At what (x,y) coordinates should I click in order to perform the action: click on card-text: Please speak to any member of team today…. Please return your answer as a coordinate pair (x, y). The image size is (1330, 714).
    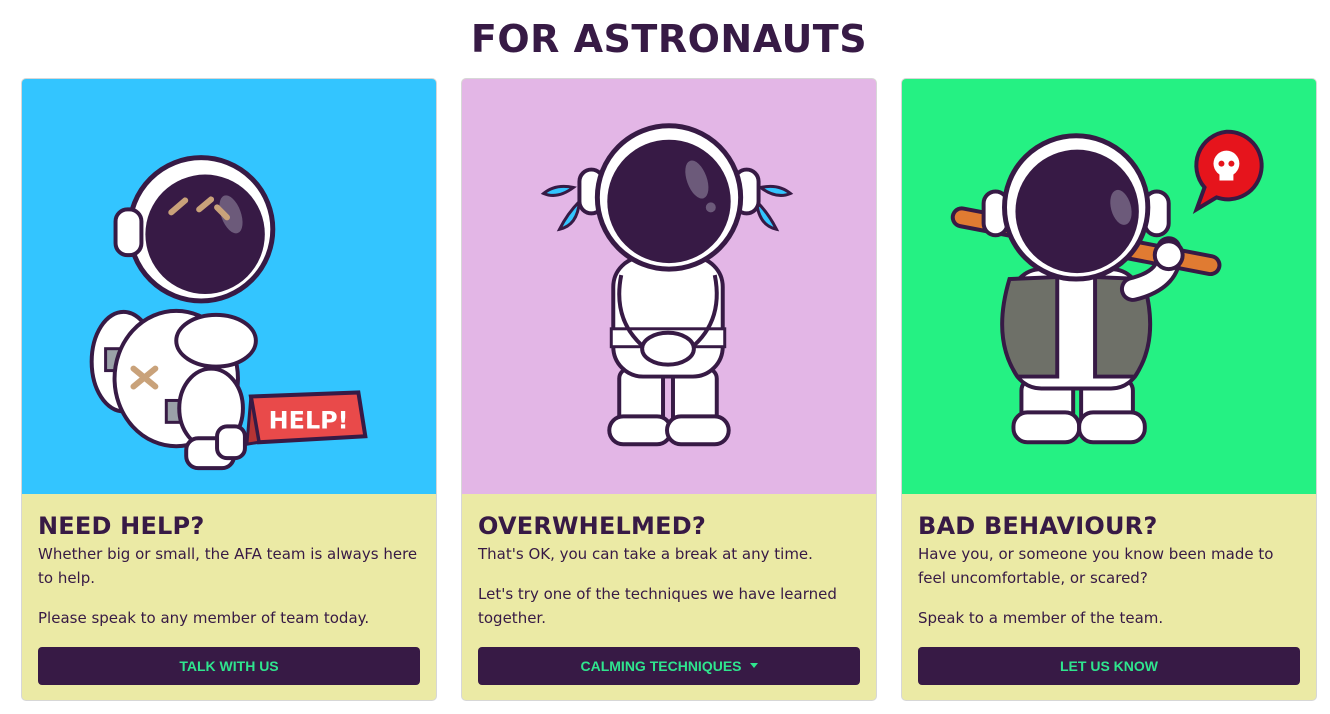
    Looking at the image, I should click on (204, 618).